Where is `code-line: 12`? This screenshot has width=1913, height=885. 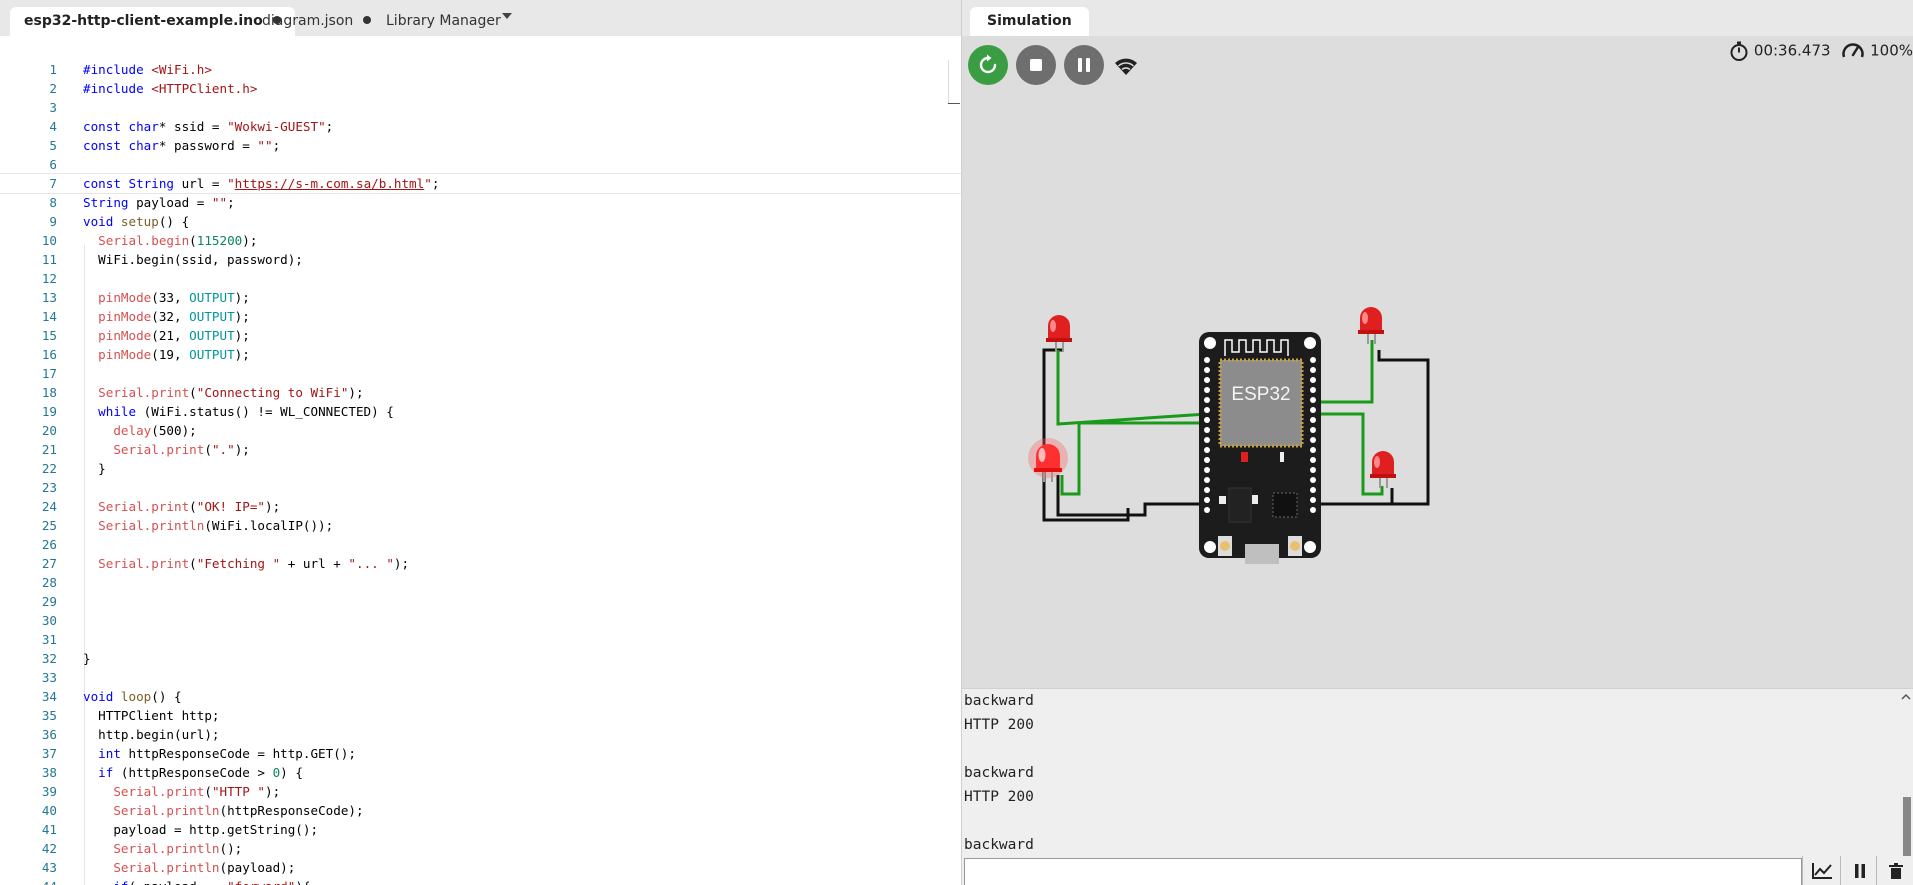
code-line: 12 is located at coordinates (480, 278).